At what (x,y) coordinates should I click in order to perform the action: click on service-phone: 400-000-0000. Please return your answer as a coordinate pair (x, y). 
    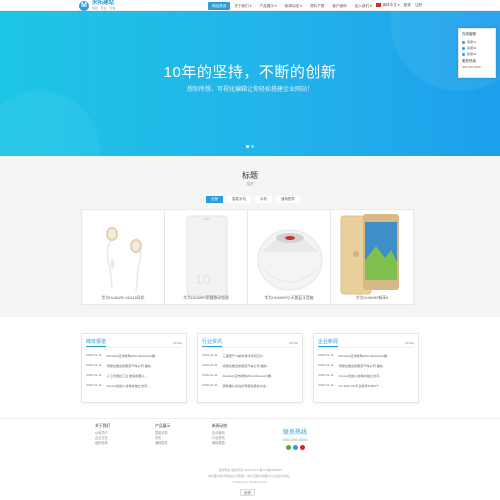
    Looking at the image, I should click on (471, 67).